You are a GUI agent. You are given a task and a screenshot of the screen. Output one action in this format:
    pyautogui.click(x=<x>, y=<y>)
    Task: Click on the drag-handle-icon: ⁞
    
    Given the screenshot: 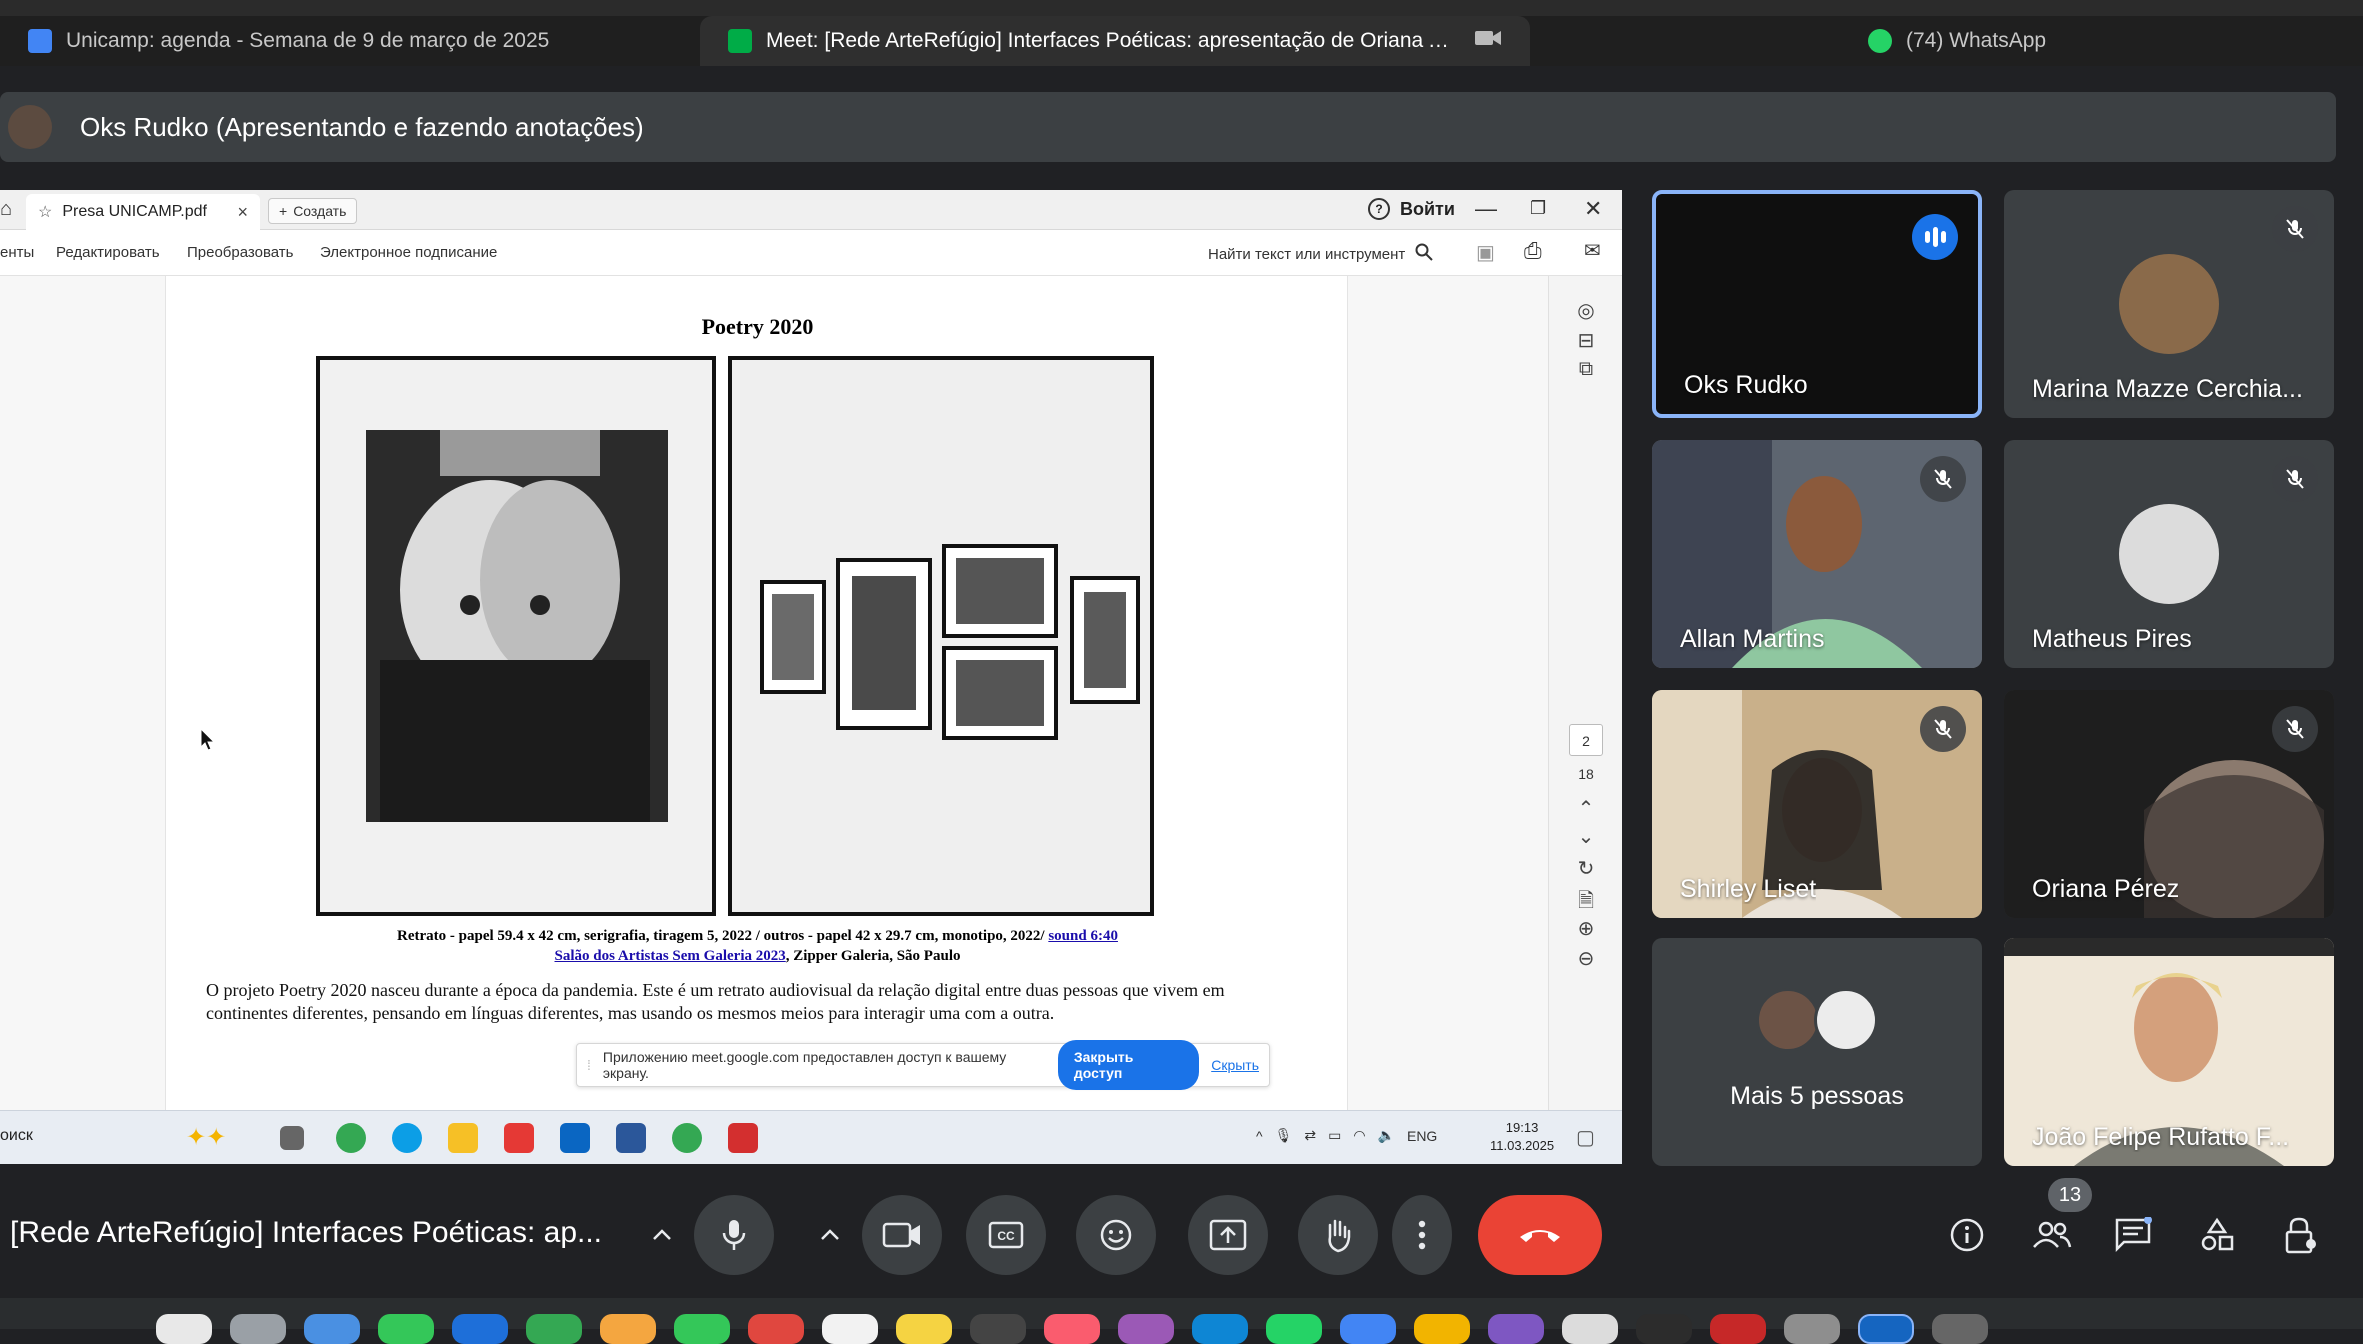 What is the action you would take?
    pyautogui.click(x=589, y=1065)
    